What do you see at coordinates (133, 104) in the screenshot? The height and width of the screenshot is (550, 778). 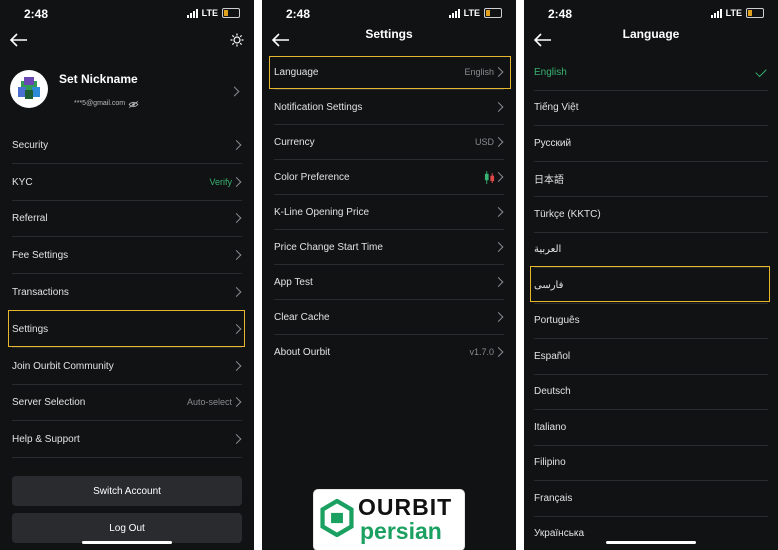 I see `hide-email-eye-icon` at bounding box center [133, 104].